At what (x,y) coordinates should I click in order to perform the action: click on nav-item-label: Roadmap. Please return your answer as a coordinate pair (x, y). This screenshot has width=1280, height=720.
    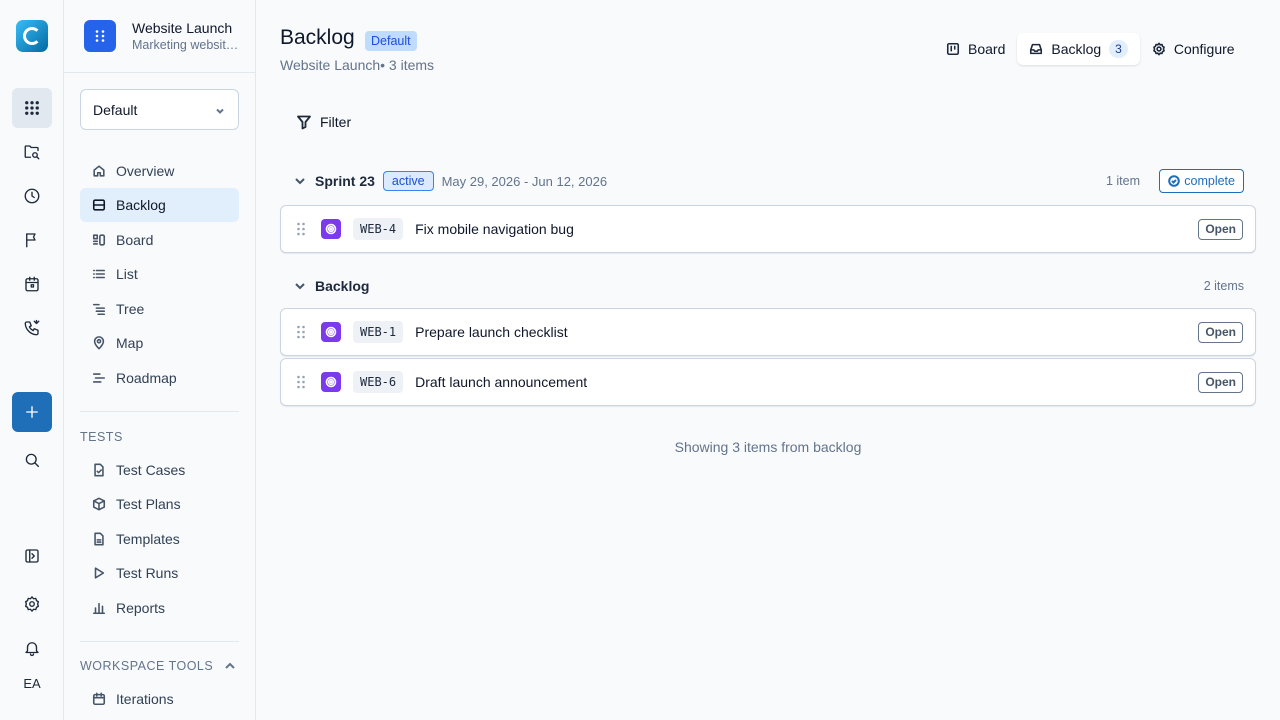
    Looking at the image, I should click on (146, 378).